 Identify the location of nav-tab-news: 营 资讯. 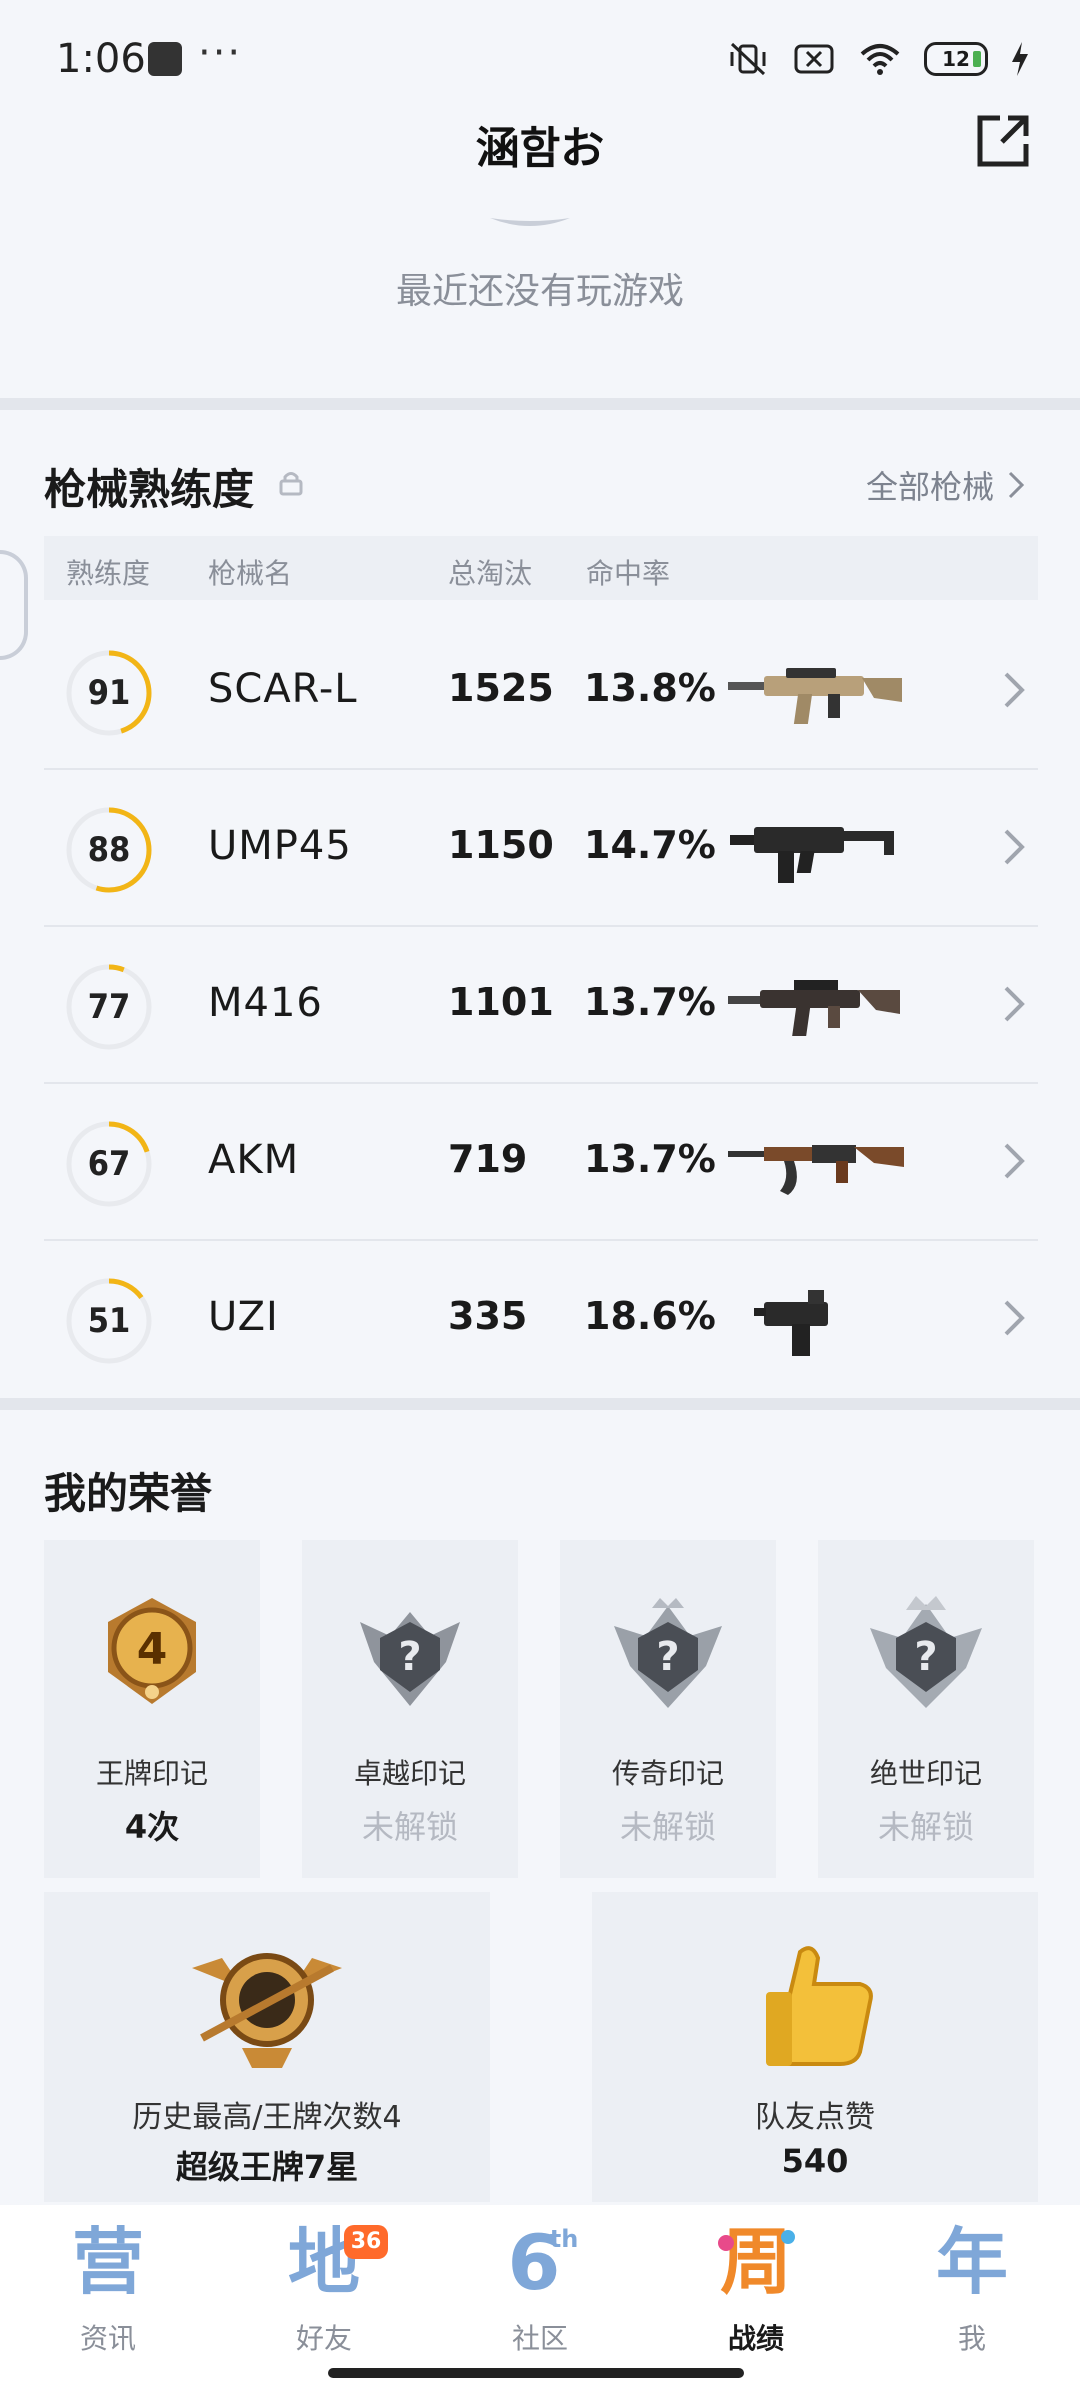
(108, 2292).